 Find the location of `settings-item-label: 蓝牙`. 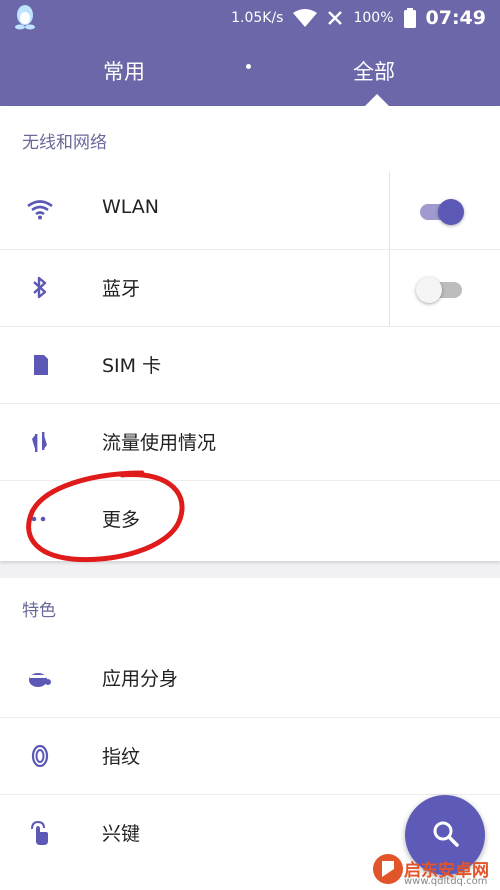

settings-item-label: 蓝牙 is located at coordinates (121, 289).